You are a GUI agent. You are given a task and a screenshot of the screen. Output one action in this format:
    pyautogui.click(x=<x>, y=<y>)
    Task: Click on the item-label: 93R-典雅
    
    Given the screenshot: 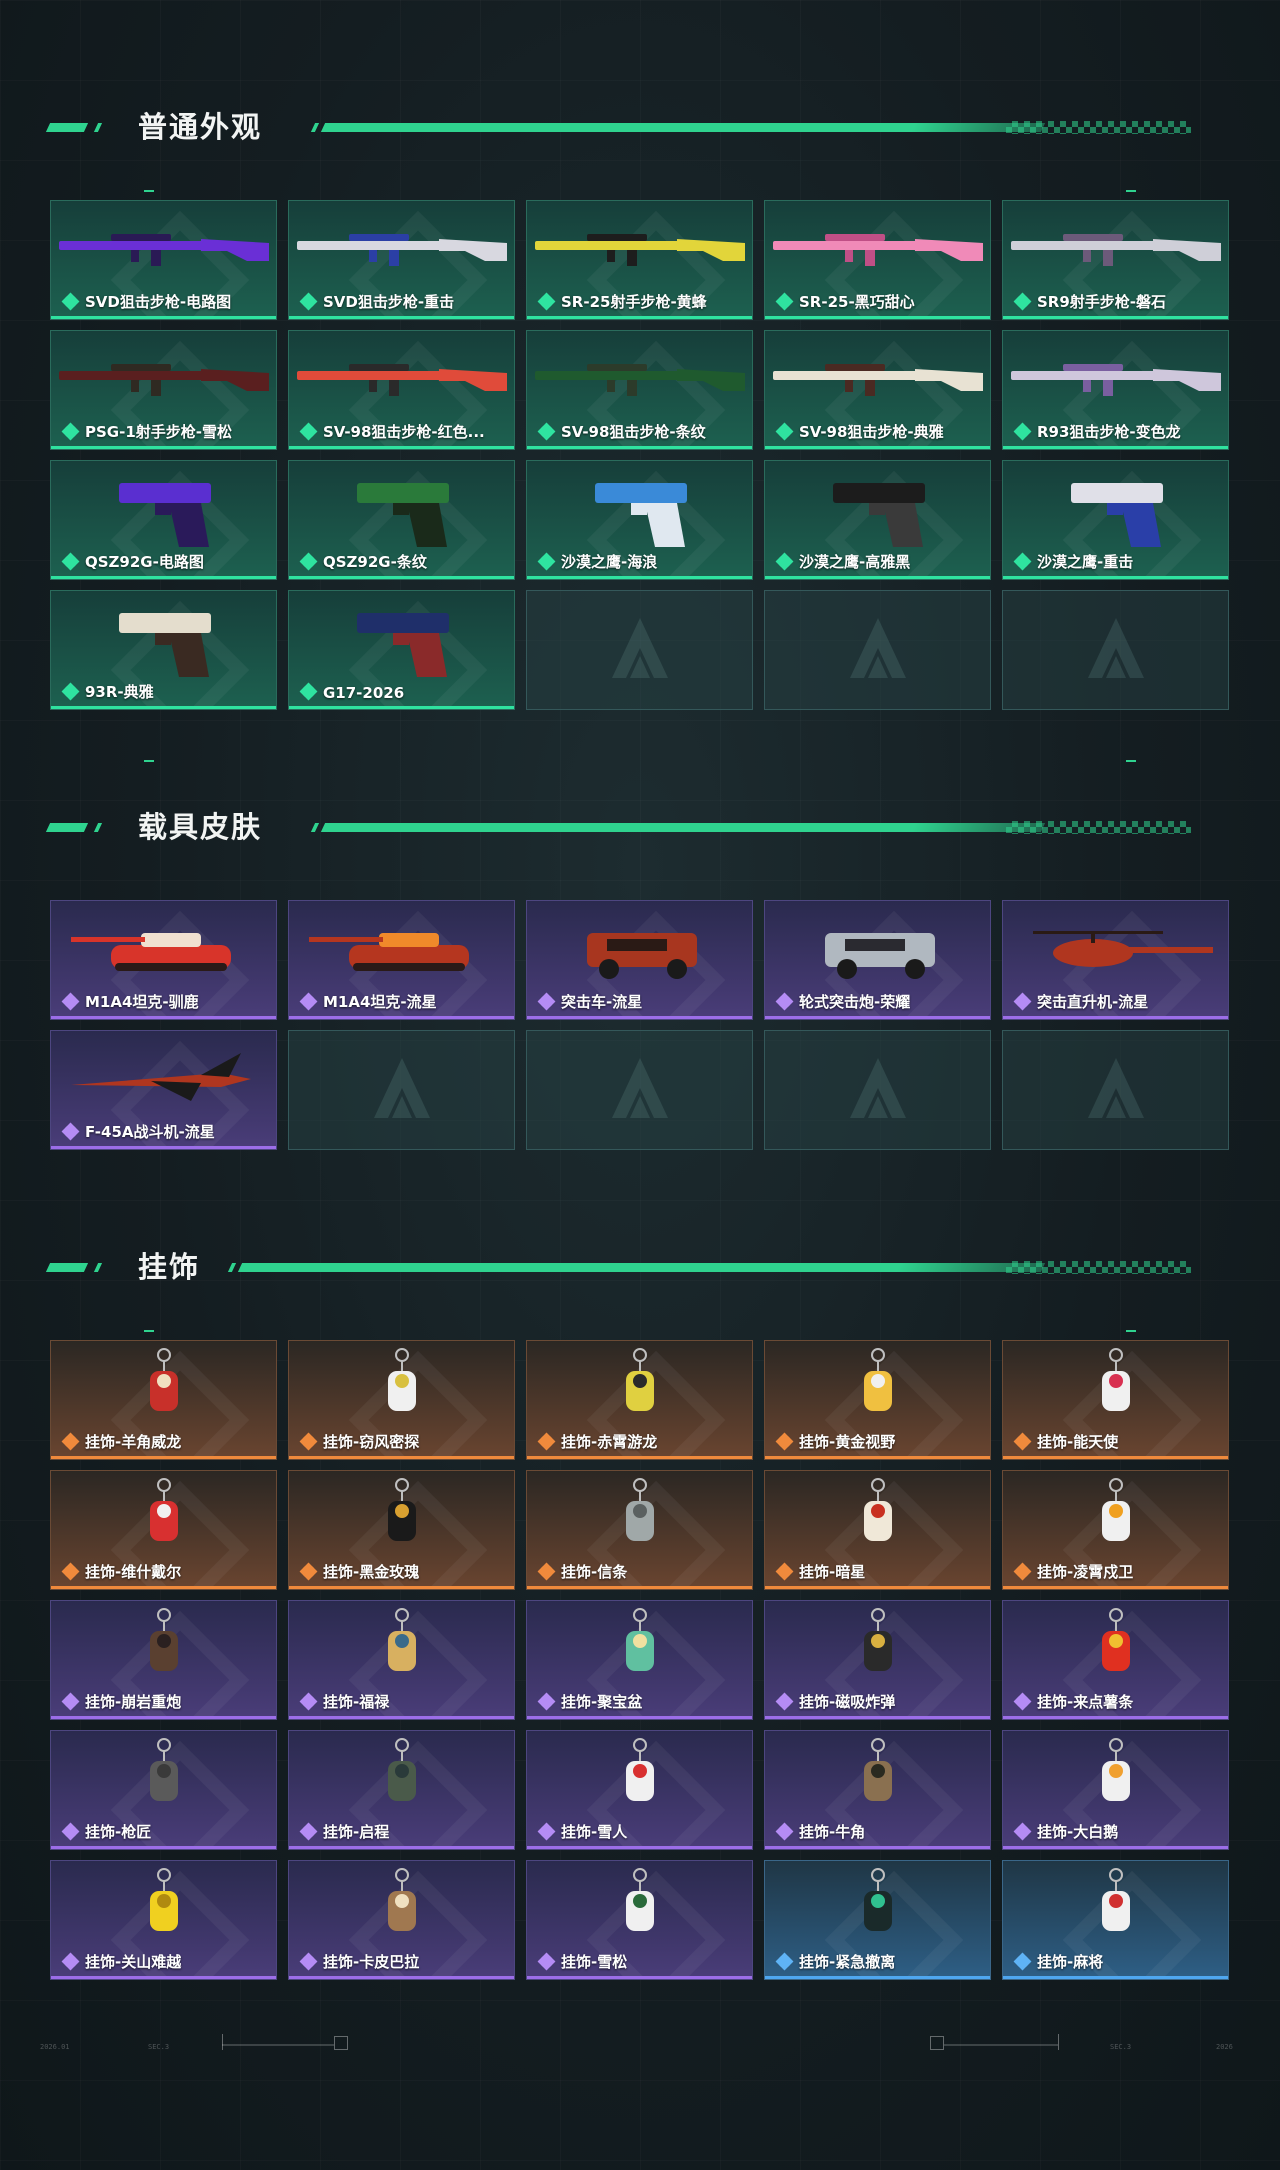 What is the action you would take?
    pyautogui.click(x=119, y=692)
    